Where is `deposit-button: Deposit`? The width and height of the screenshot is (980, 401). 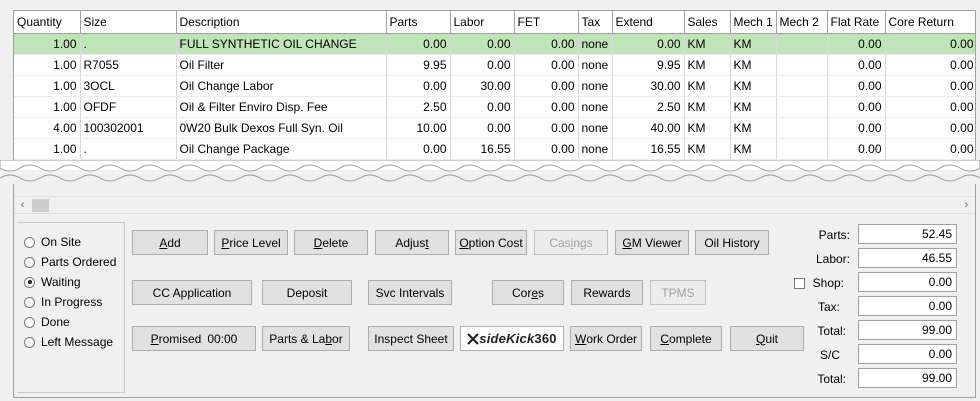
deposit-button: Deposit is located at coordinates (307, 292).